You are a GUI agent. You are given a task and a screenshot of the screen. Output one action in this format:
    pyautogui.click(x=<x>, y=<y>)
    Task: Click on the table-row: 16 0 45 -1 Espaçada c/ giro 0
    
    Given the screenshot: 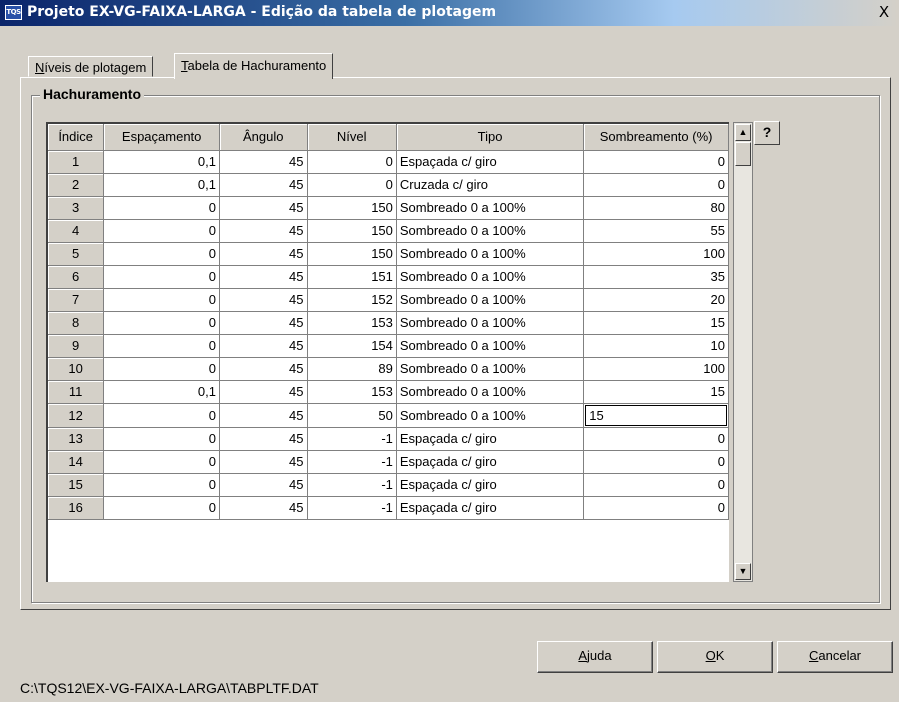 What is the action you would take?
    pyautogui.click(x=388, y=508)
    